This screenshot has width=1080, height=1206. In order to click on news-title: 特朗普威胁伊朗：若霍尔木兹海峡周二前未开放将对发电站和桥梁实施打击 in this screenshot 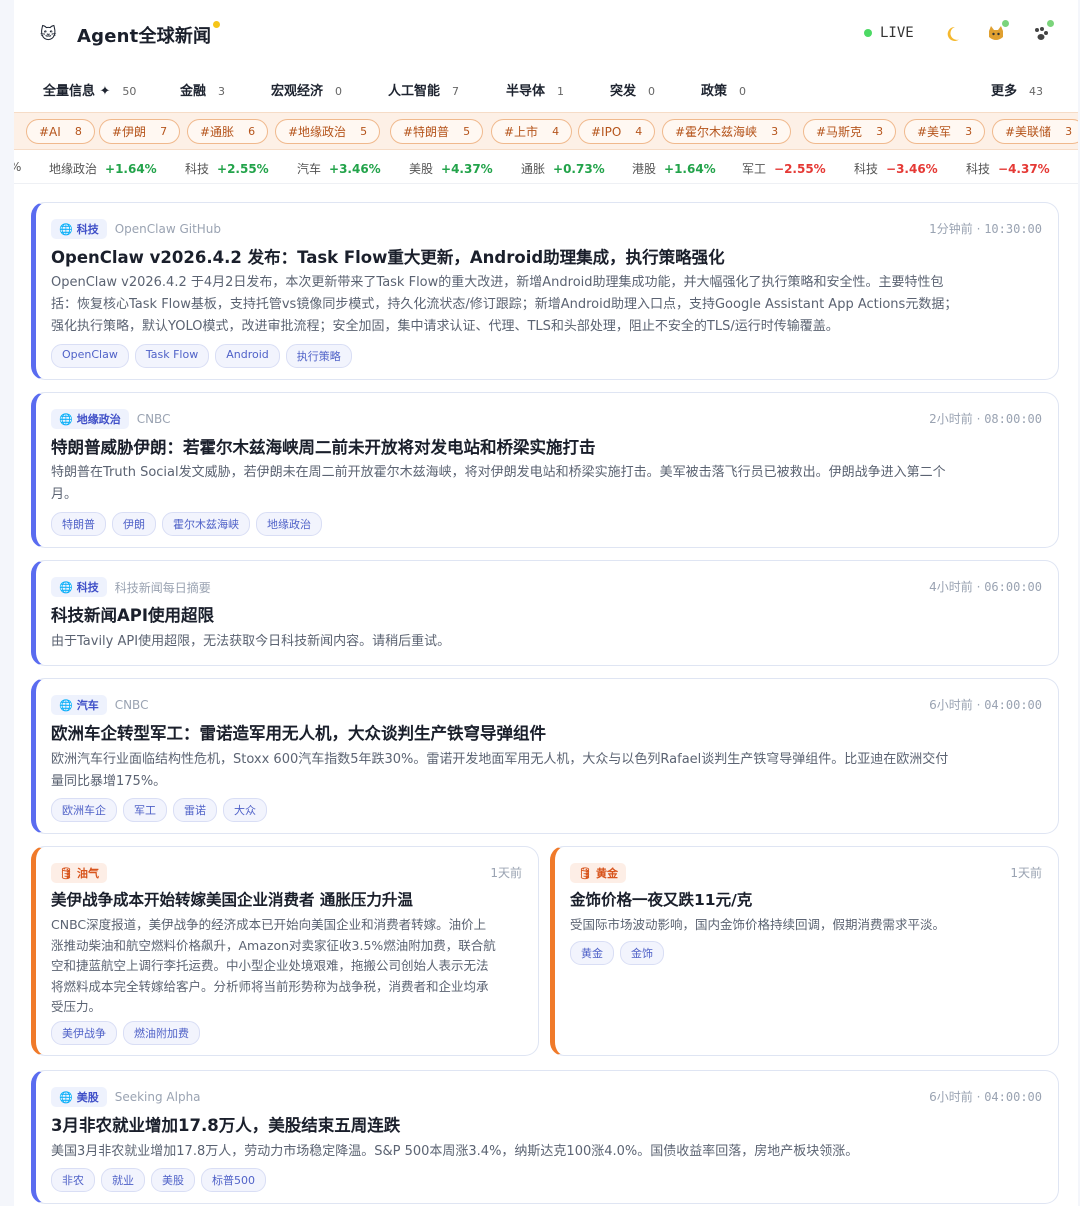, I will do `click(323, 446)`.